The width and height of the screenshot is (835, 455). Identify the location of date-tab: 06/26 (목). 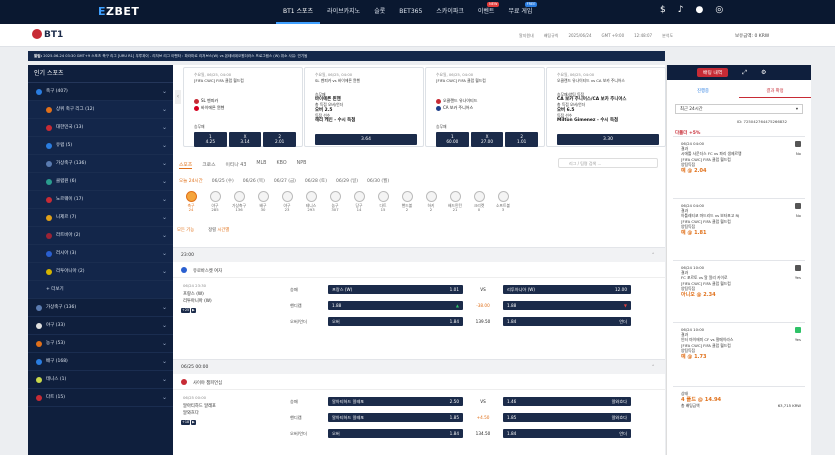
(254, 181).